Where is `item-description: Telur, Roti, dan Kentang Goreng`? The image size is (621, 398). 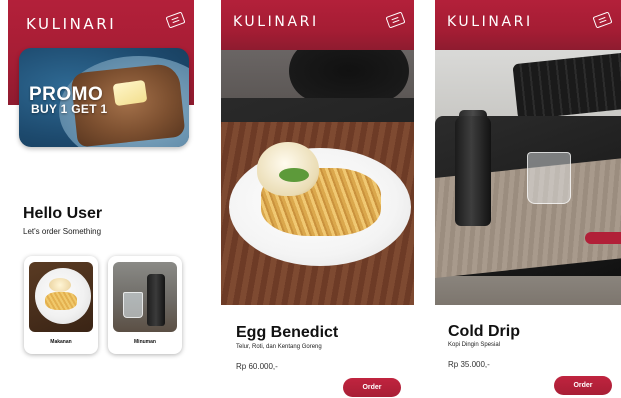 item-description: Telur, Roti, dan Kentang Goreng is located at coordinates (279, 347).